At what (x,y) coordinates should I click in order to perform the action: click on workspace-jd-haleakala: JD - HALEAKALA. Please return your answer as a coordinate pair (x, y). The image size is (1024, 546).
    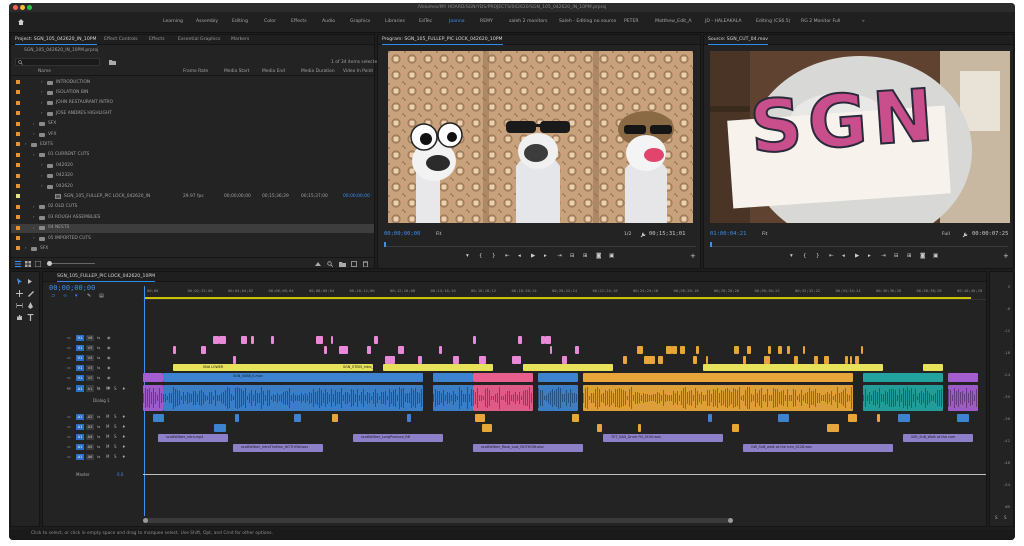
    Looking at the image, I should click on (723, 21).